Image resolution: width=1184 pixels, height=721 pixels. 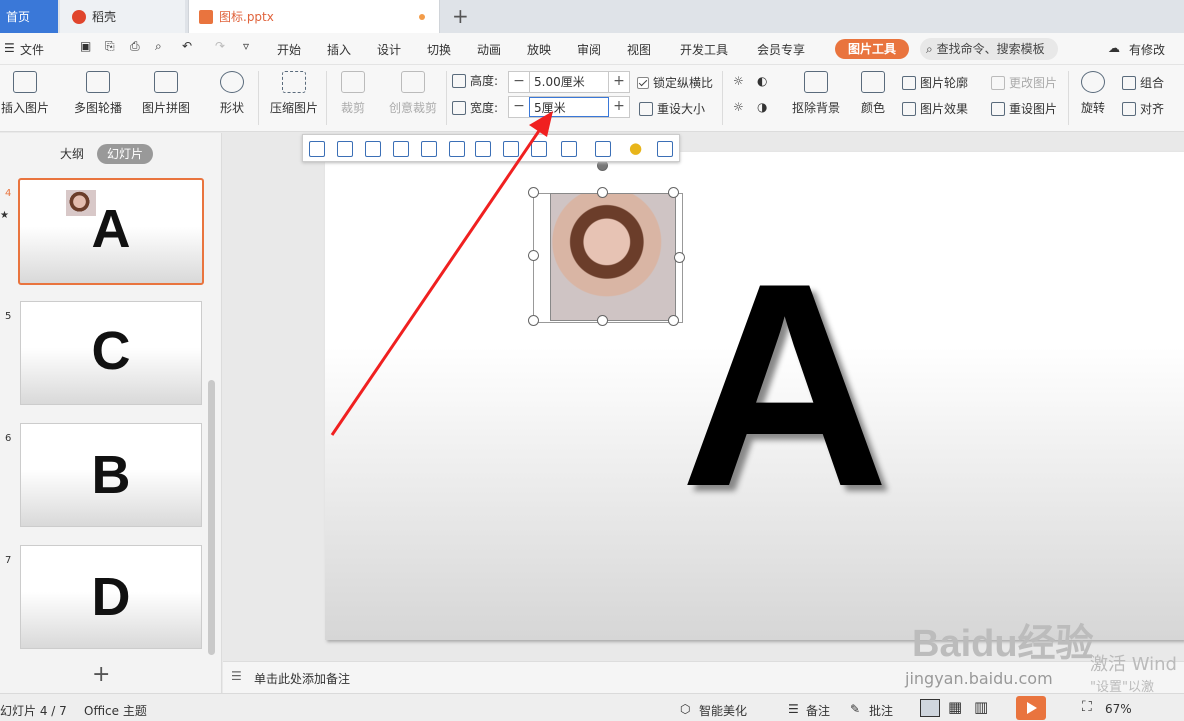 I want to click on shape-label: 形状, so click(x=231, y=108).